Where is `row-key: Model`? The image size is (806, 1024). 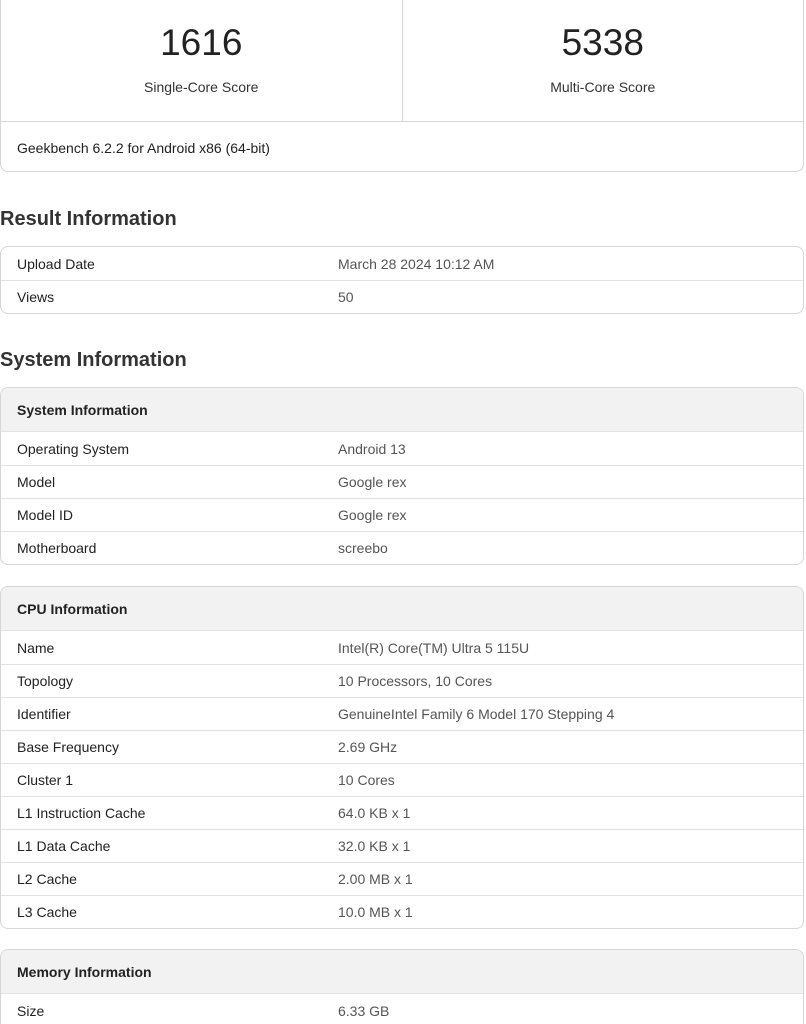 row-key: Model is located at coordinates (36, 482).